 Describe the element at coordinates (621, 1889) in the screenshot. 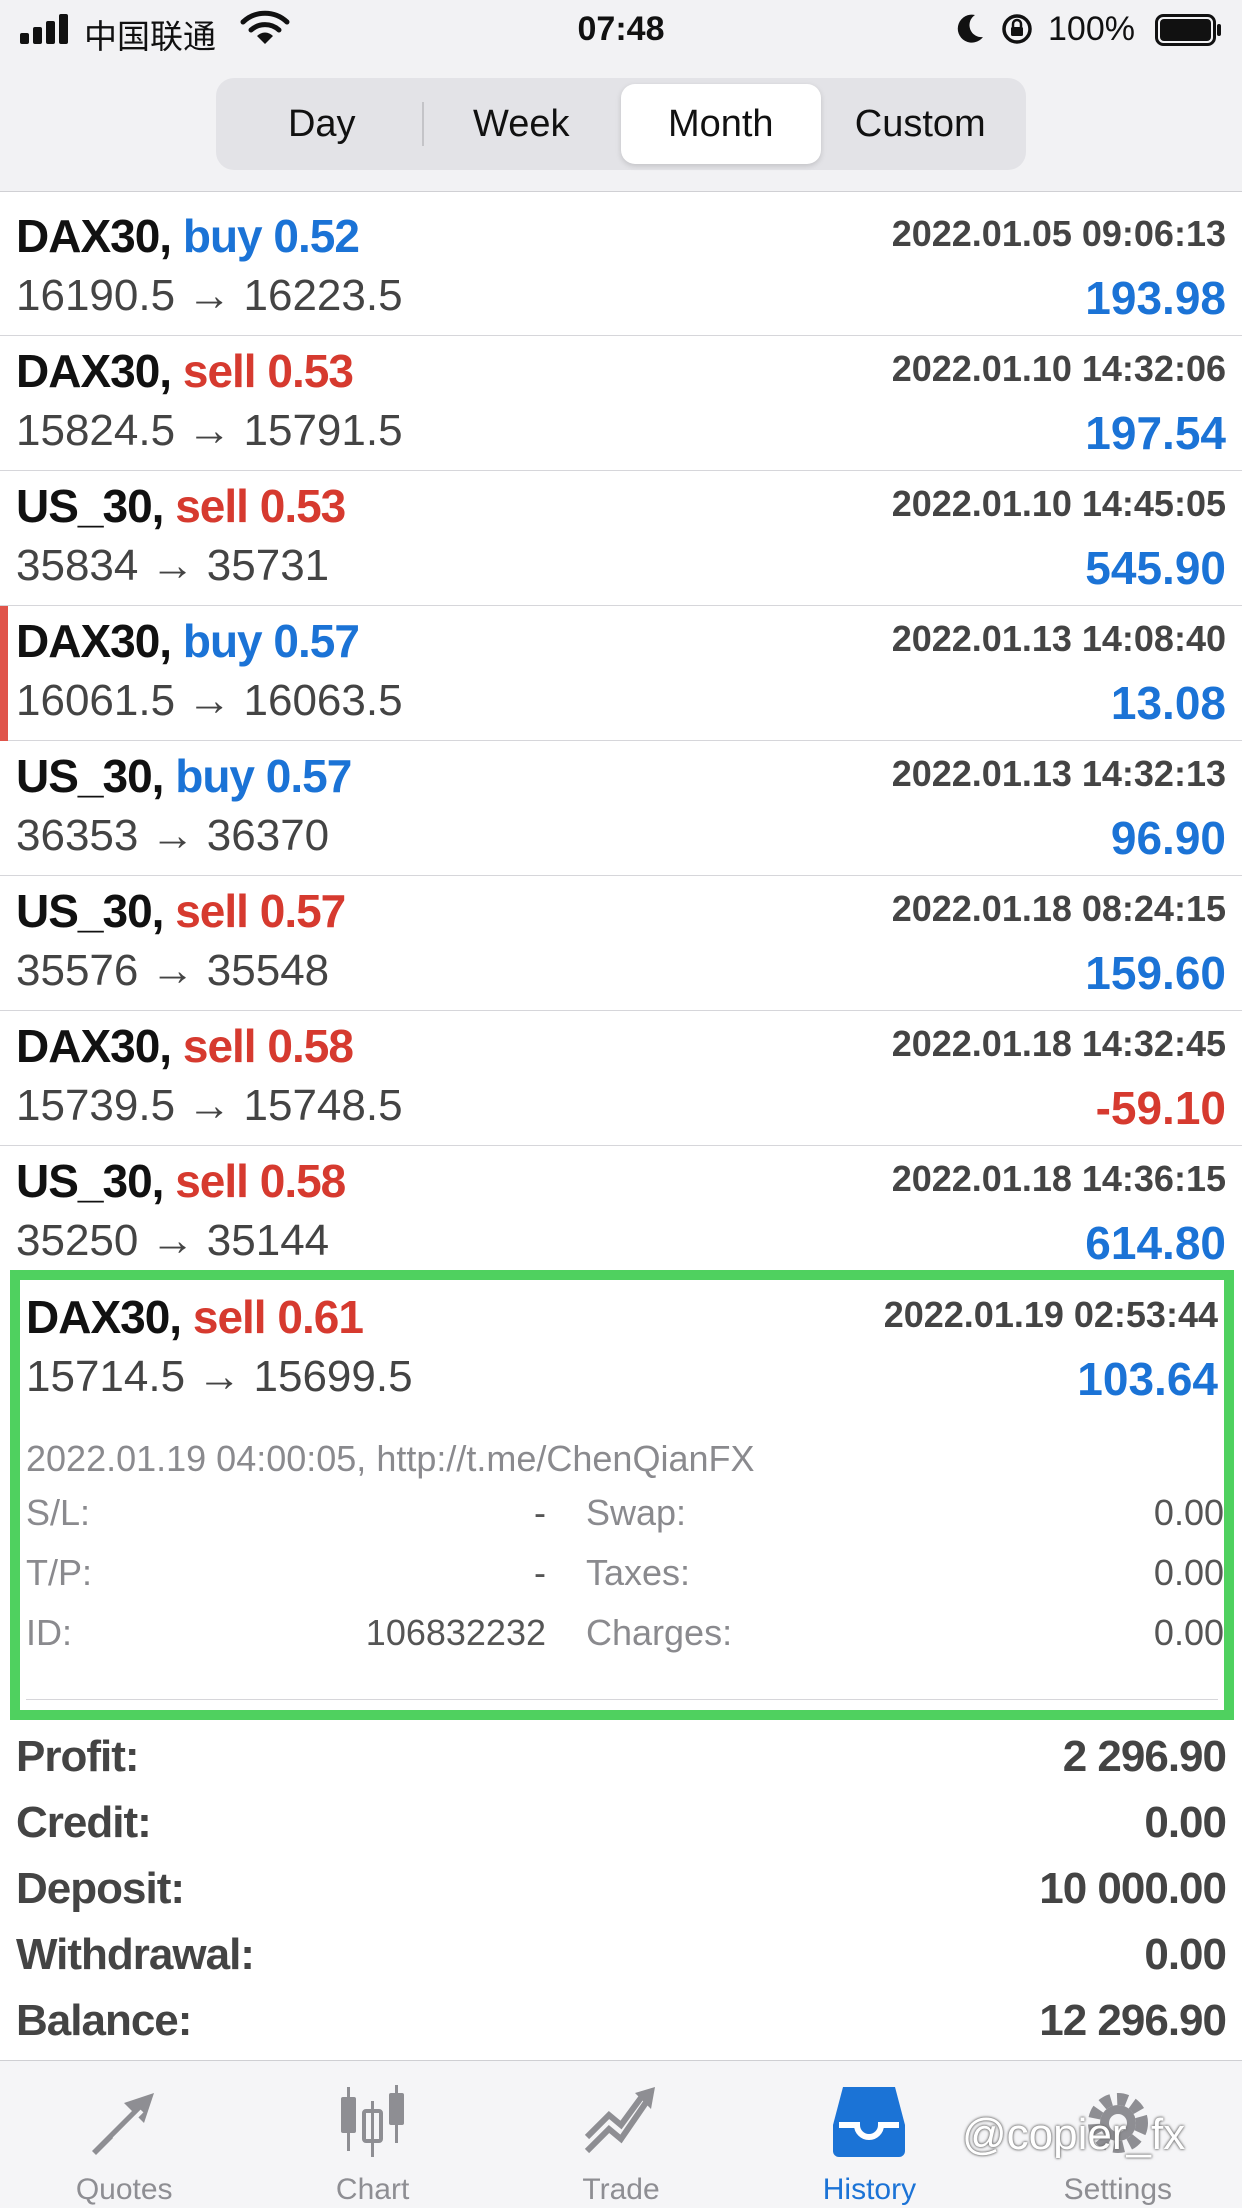

I see `summary-deposit: Deposit: 10 000.00` at that location.